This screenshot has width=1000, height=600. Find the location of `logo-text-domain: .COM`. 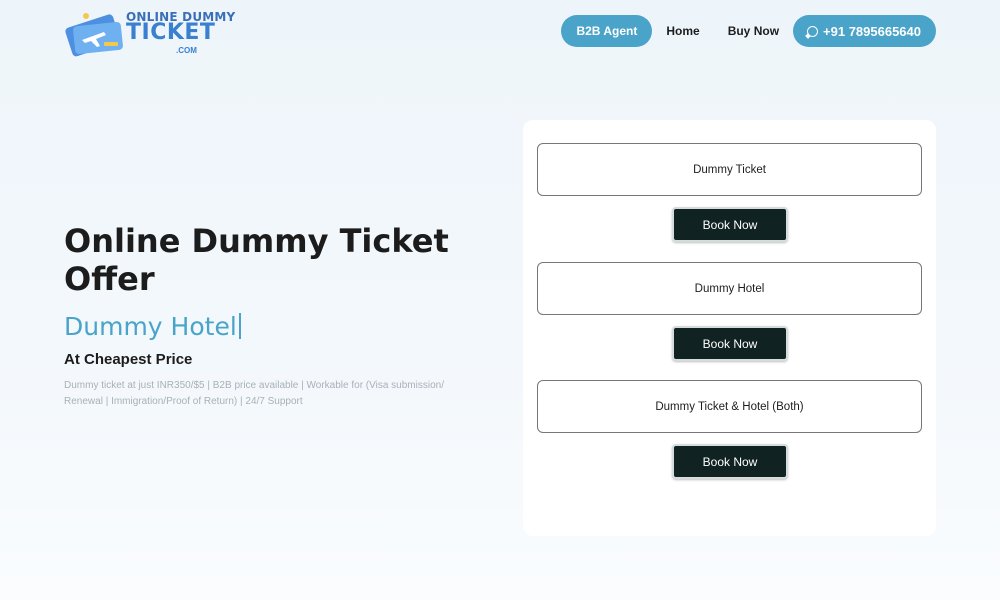

logo-text-domain: .COM is located at coordinates (186, 50).